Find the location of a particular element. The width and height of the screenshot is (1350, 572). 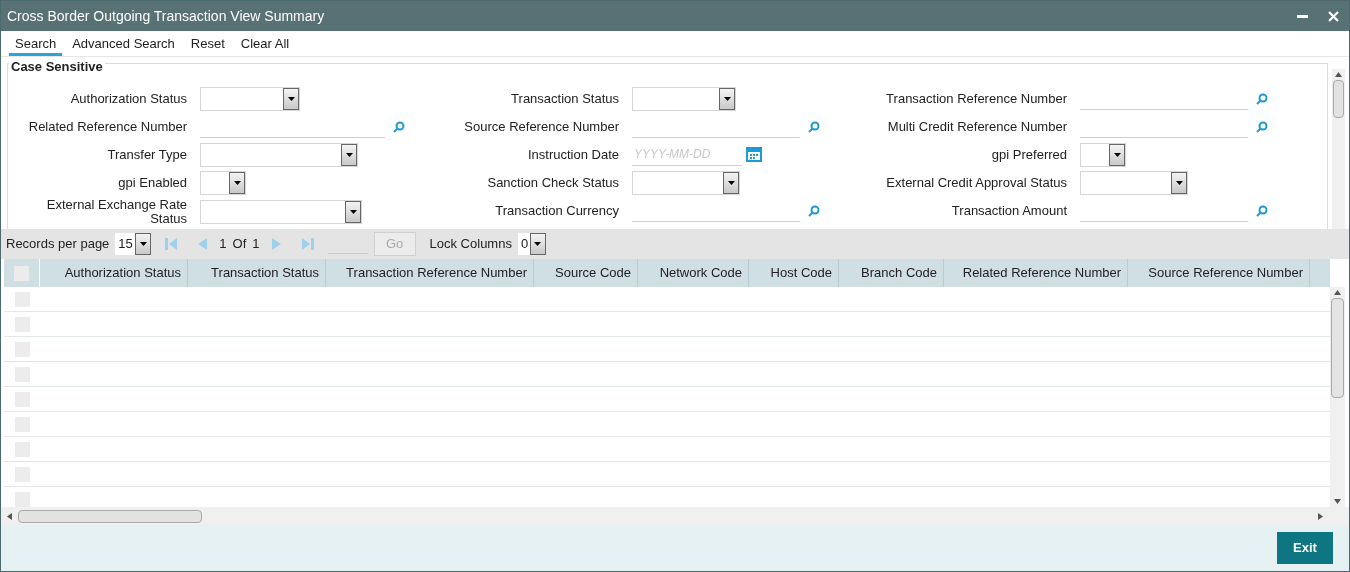

toolbar-tab: Reset is located at coordinates (207, 44).